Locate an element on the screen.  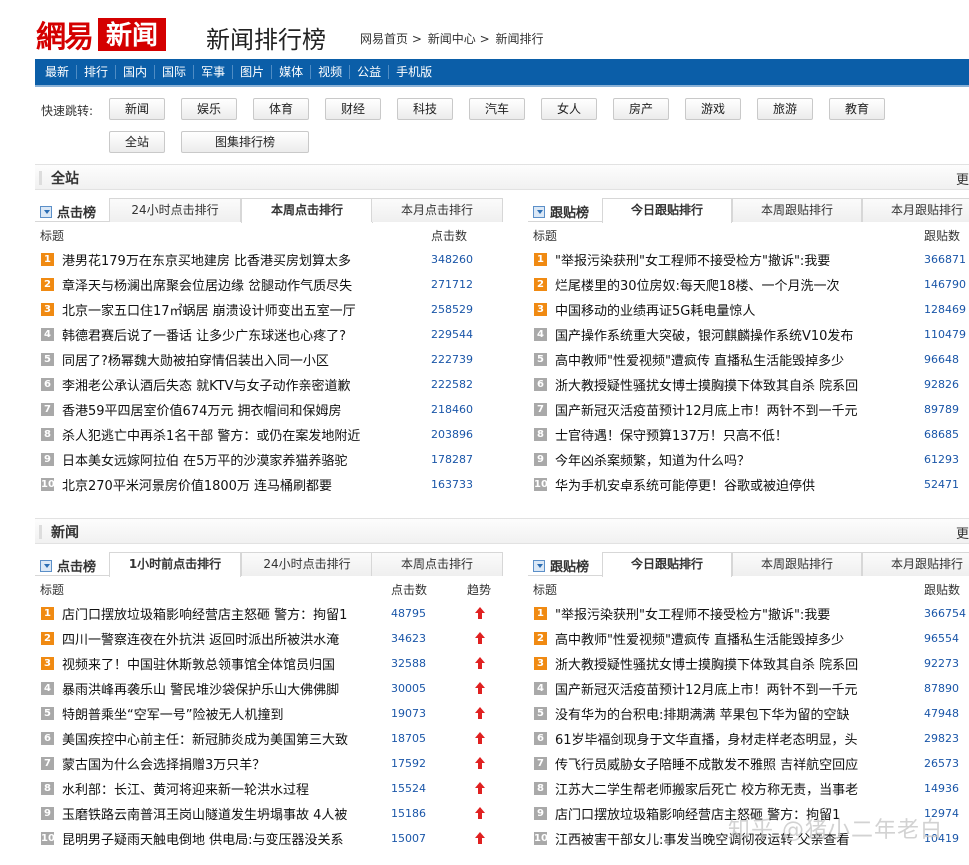
ranking-title-link: 美国疾控中心前主任：新冠肺炎成为美国第三大致 is located at coordinates (218, 738).